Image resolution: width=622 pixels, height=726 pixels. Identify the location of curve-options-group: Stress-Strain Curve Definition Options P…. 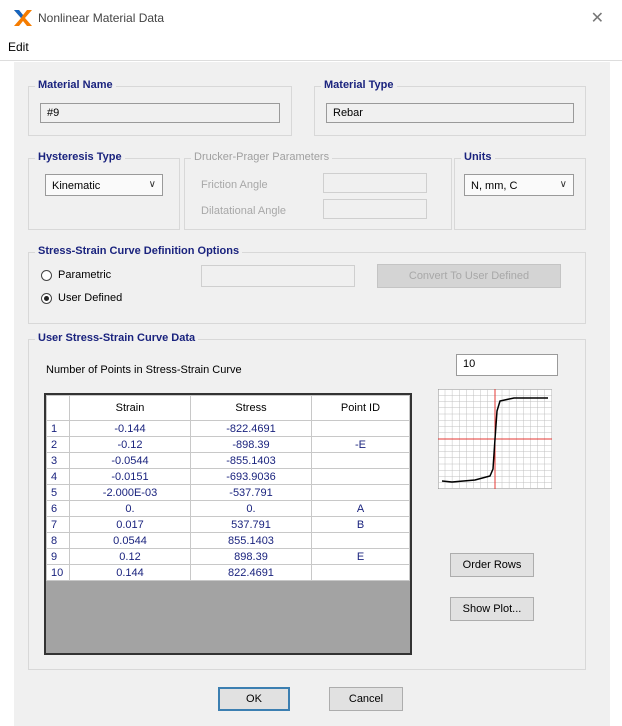
(307, 284).